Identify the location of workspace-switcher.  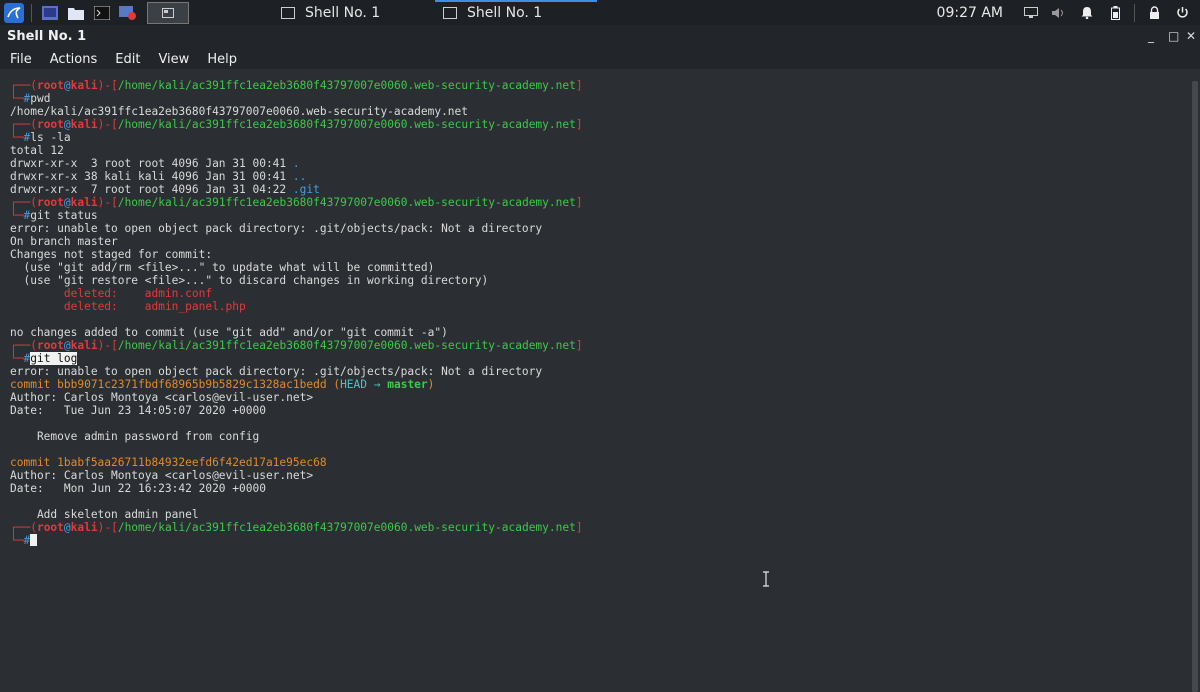
(168, 12).